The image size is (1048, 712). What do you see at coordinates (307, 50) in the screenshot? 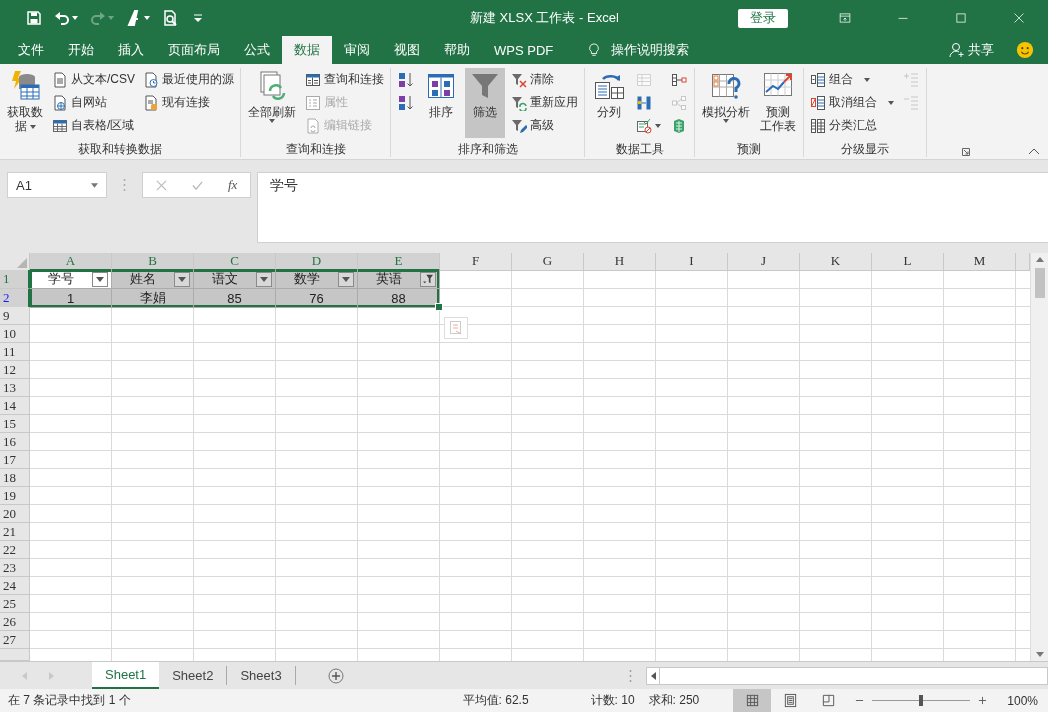
I see `ribbon-tab: 数据` at bounding box center [307, 50].